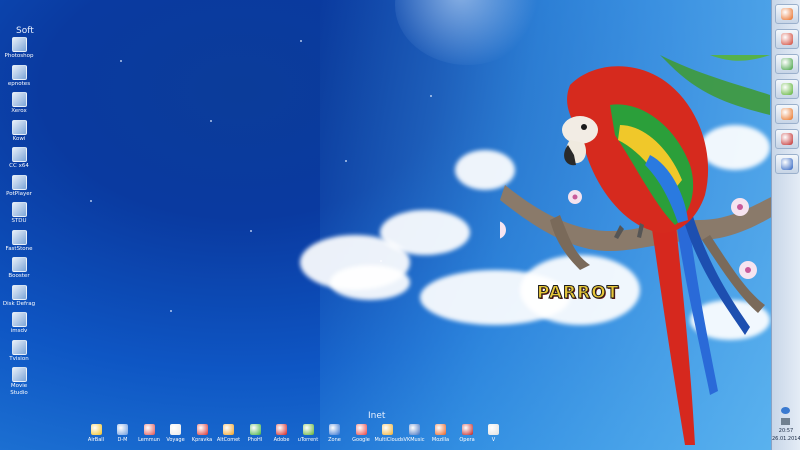 This screenshot has width=800, height=450. I want to click on desktop-icon: Tvision, so click(19, 351).